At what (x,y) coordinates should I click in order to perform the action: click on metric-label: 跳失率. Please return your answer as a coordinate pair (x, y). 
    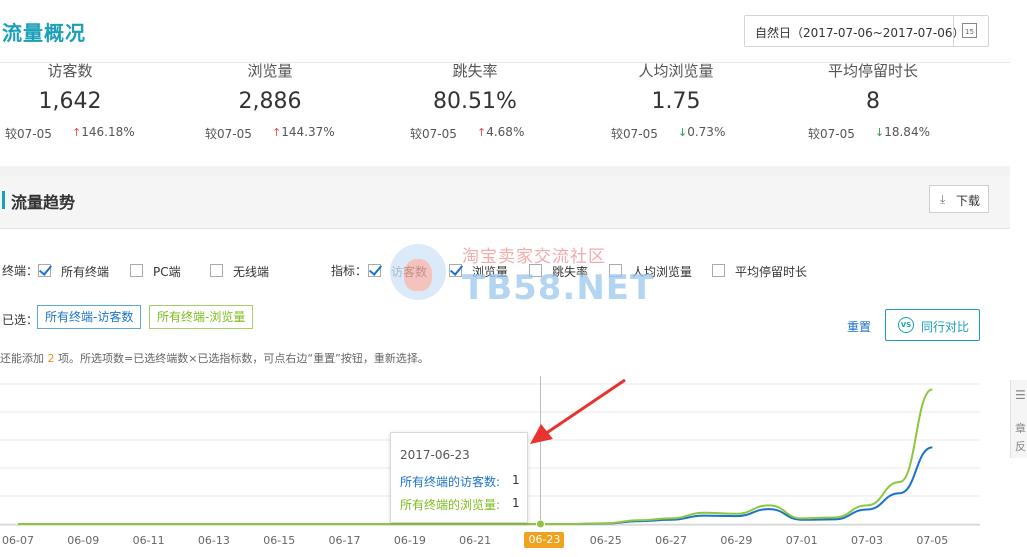
    Looking at the image, I should click on (475, 71).